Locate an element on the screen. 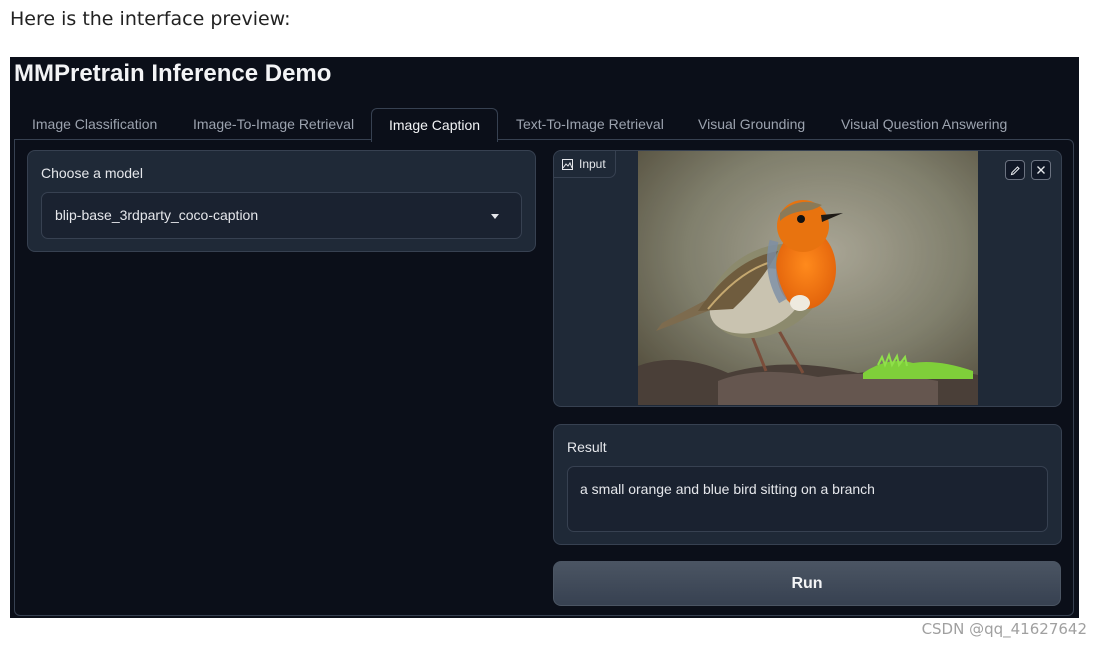 The image size is (1102, 647). model-dropdown-value: blip-base_3rdparty_coco-caption is located at coordinates (157, 215).